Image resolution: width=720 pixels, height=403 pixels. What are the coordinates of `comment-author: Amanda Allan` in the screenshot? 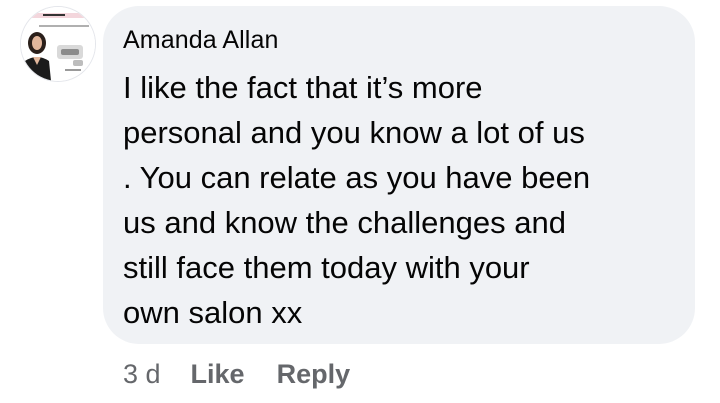 It's located at (200, 40).